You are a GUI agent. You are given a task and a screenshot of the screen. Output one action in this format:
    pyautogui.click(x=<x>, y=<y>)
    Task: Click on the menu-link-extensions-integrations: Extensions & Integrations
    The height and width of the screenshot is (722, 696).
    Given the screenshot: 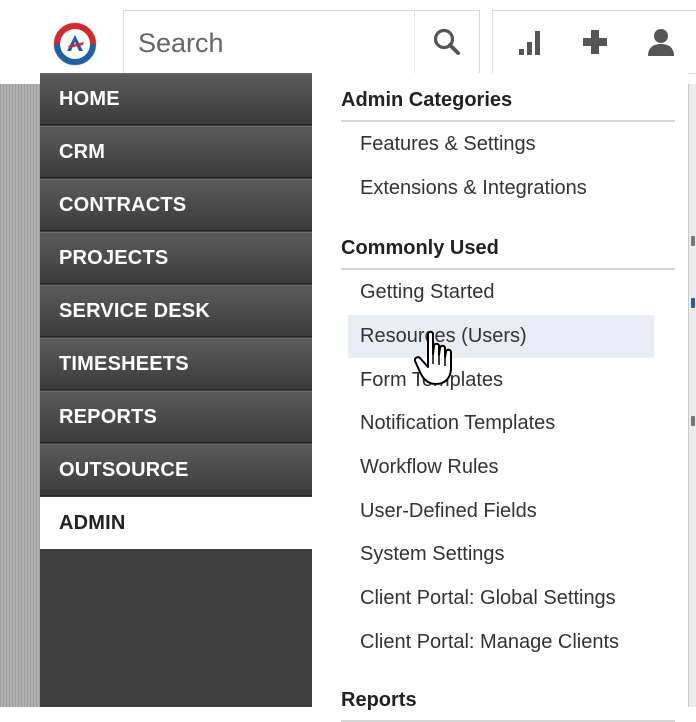 What is the action you would take?
    pyautogui.click(x=501, y=188)
    